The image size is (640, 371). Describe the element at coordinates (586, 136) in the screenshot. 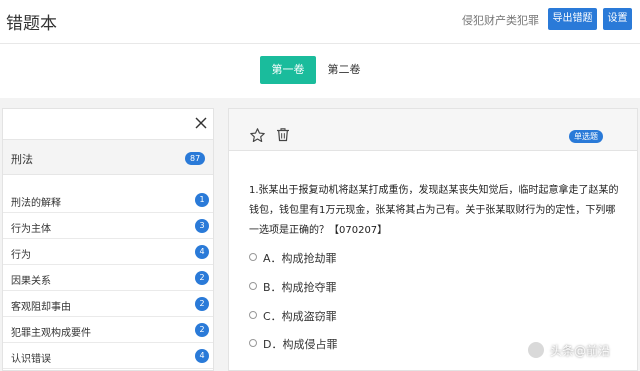

I see `question-type-badge: 单选题` at that location.